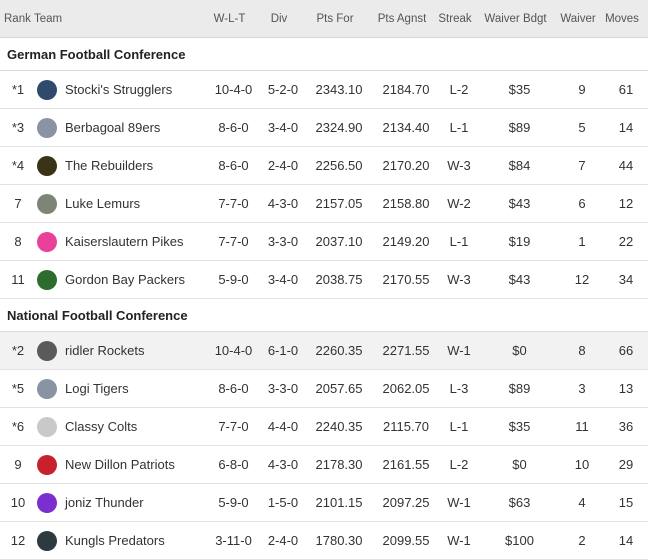 This screenshot has width=648, height=560. I want to click on waiver-bdgt-cell: $84, so click(519, 165).